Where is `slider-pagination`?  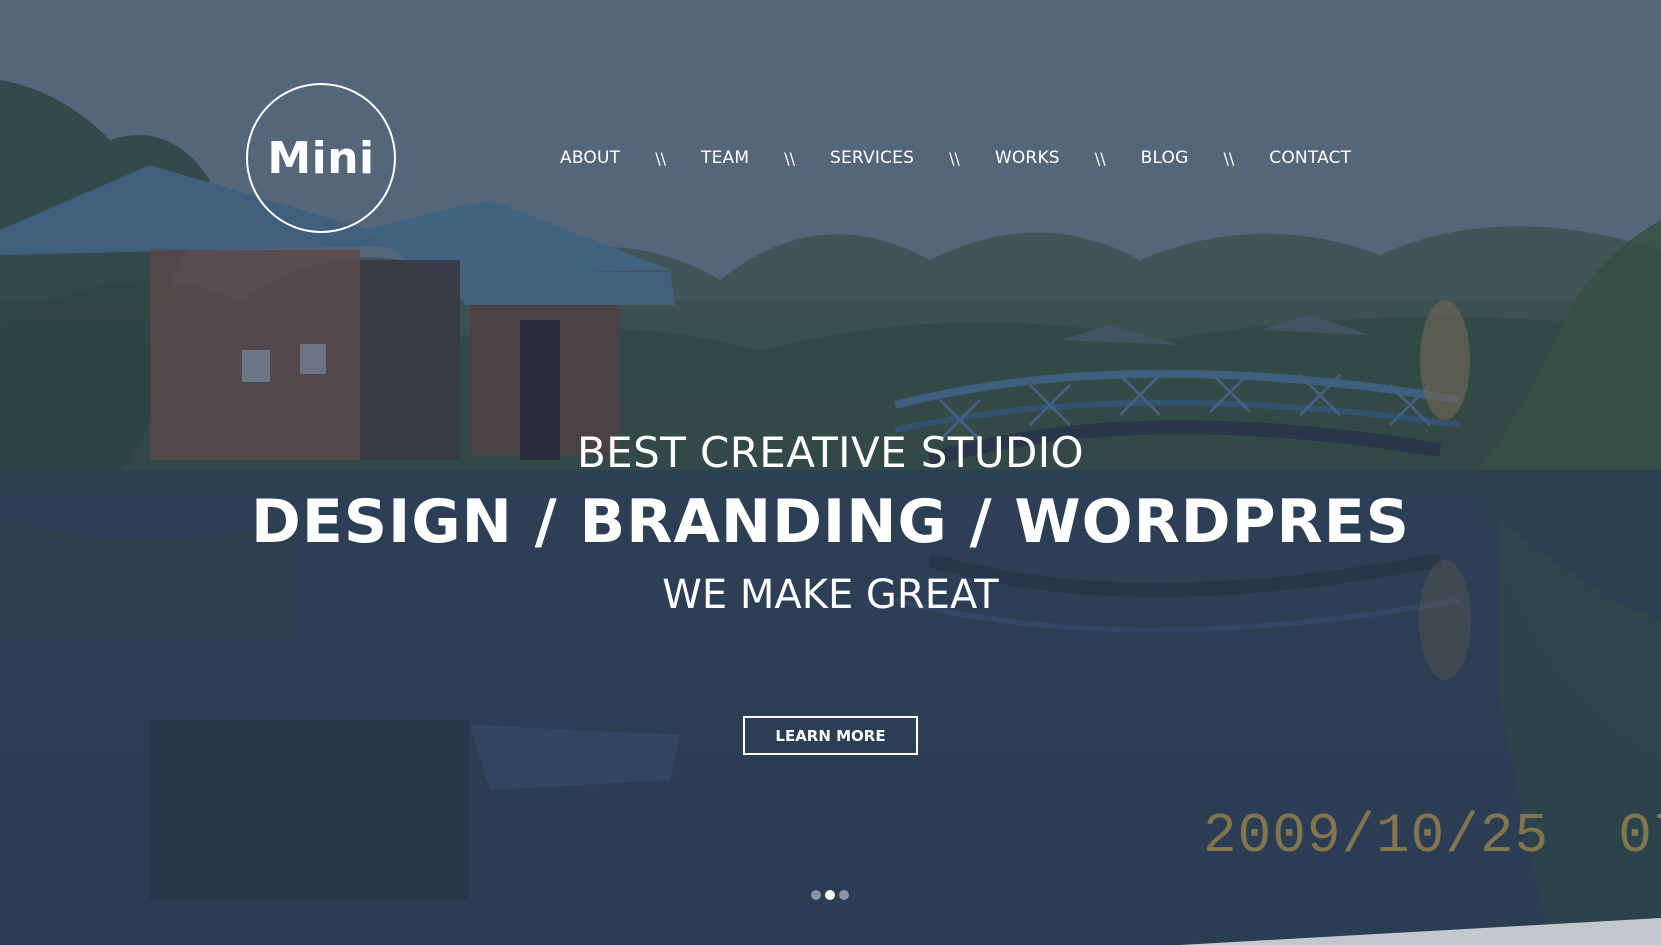 slider-pagination is located at coordinates (830, 895).